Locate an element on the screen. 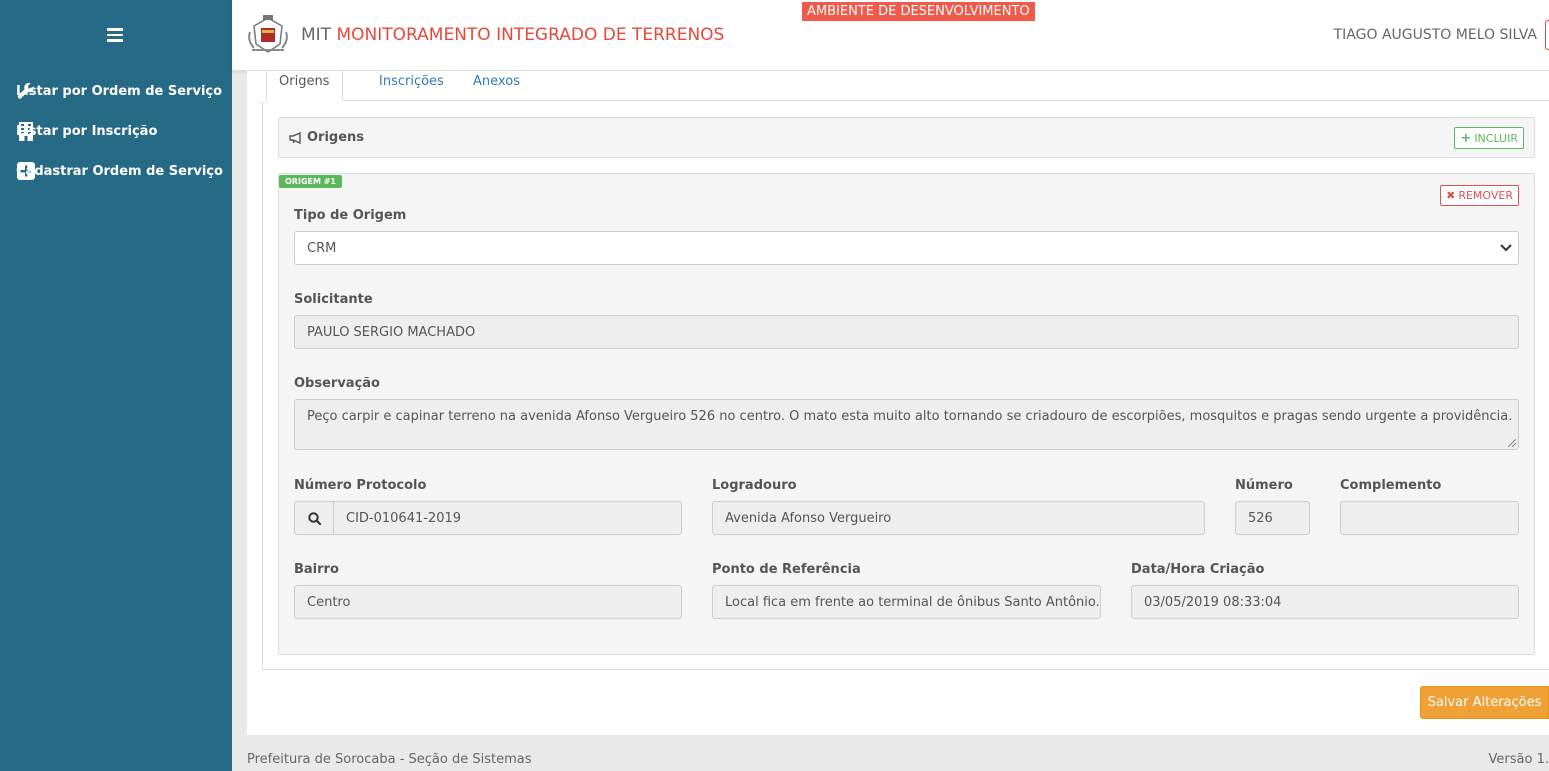 The width and height of the screenshot is (1549, 771). logradouro-field: Avenida Afonso Vergueiro is located at coordinates (958, 518).